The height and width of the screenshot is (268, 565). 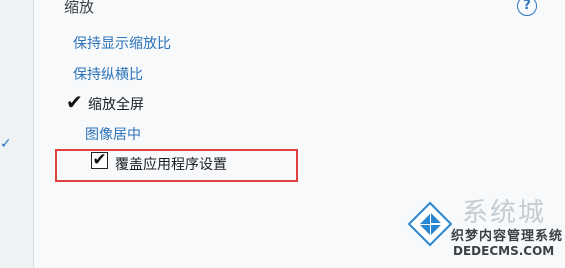 What do you see at coordinates (79, 8) in the screenshot?
I see `section-title: 缩放` at bounding box center [79, 8].